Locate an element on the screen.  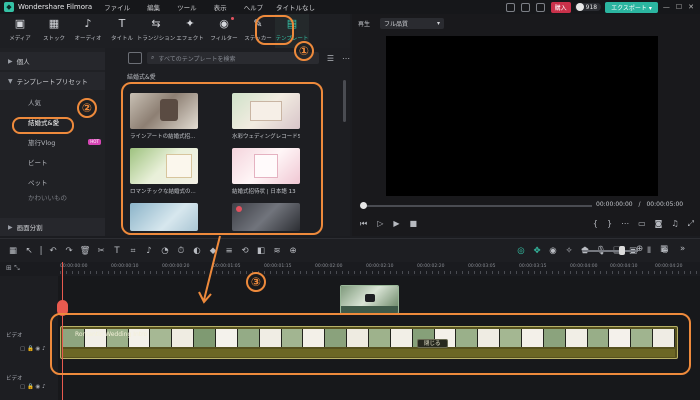
annotation-arrow is located at coordinates (209, 269).